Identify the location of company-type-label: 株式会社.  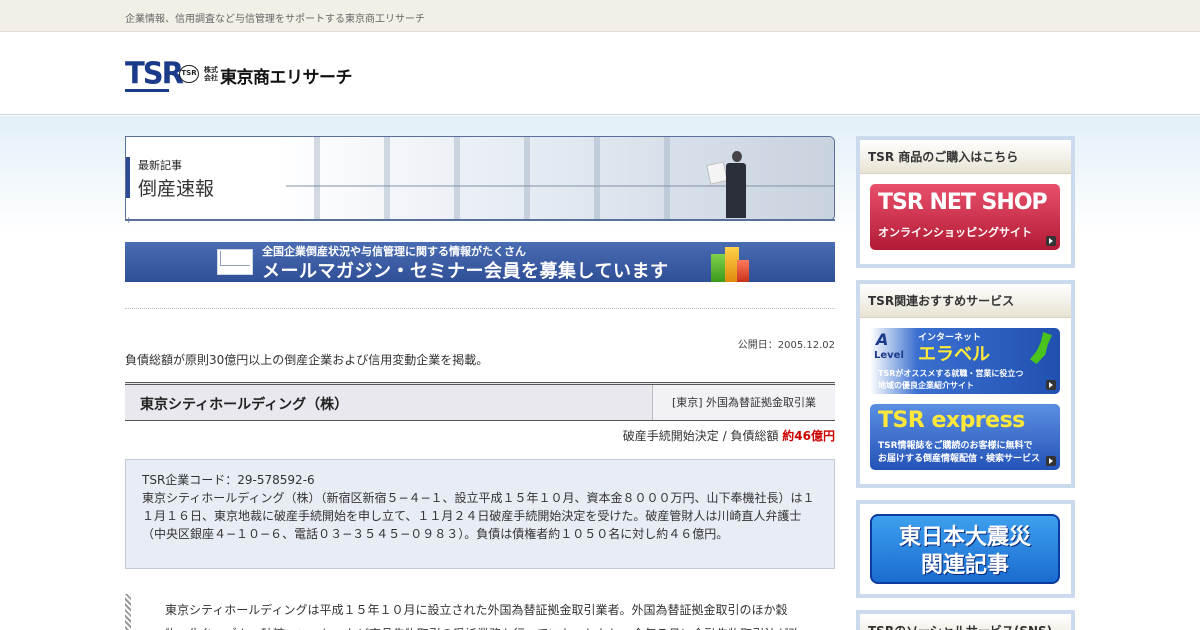
(211, 74).